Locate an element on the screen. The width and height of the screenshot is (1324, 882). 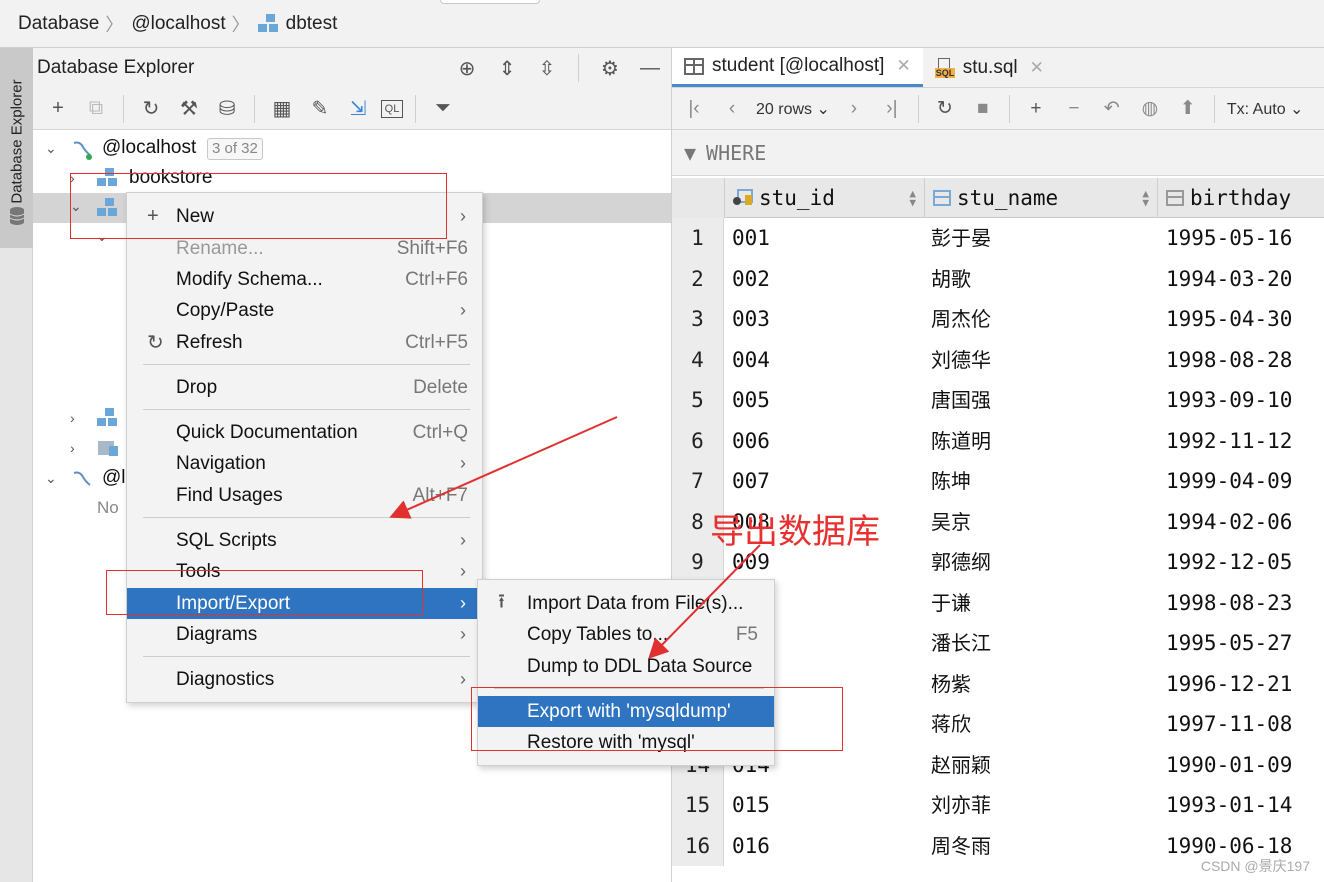
submenu-item-copy-tables-to: Copy Tables to... F5 is located at coordinates (626, 634).